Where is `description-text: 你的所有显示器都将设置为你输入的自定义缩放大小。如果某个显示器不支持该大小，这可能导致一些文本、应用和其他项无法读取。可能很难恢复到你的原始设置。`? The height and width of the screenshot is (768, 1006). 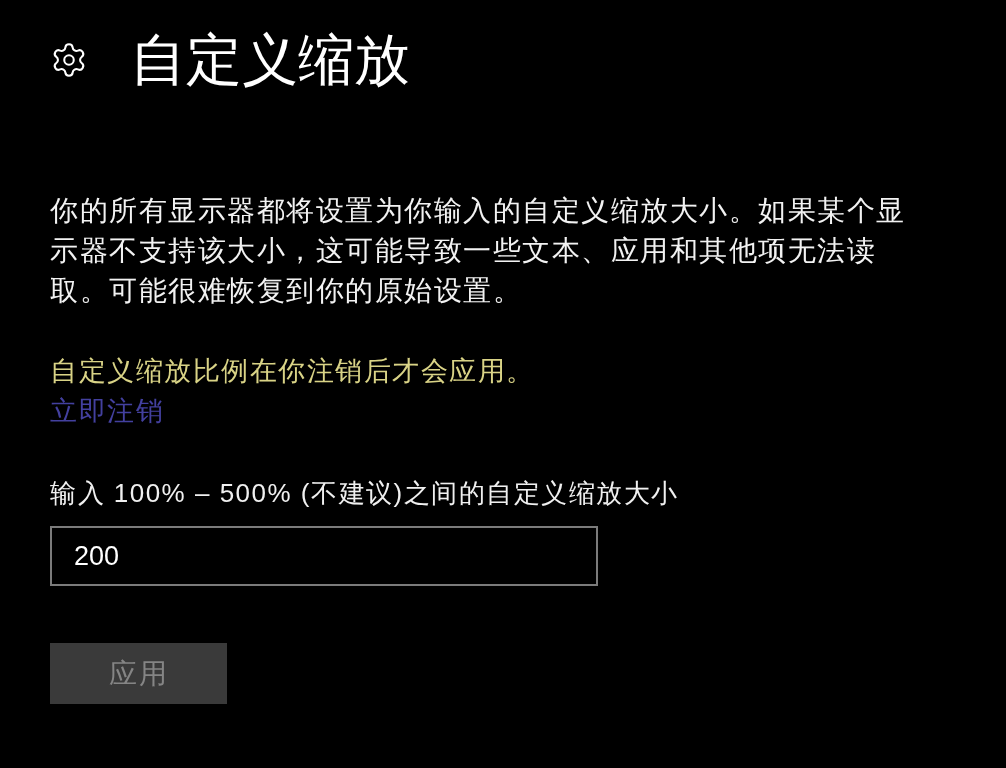 description-text: 你的所有显示器都将设置为你输入的自定义缩放大小。如果某个显示器不支持该大小，这可能导致一些文本、应用和其他项无法读取。可能很难恢复到你的原始设置。 is located at coordinates (478, 251).